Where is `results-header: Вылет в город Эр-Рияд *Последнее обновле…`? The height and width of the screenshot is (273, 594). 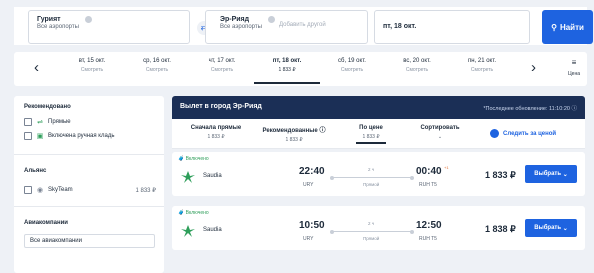 results-header: Вылет в город Эр-Рияд *Последнее обновле… is located at coordinates (378, 107).